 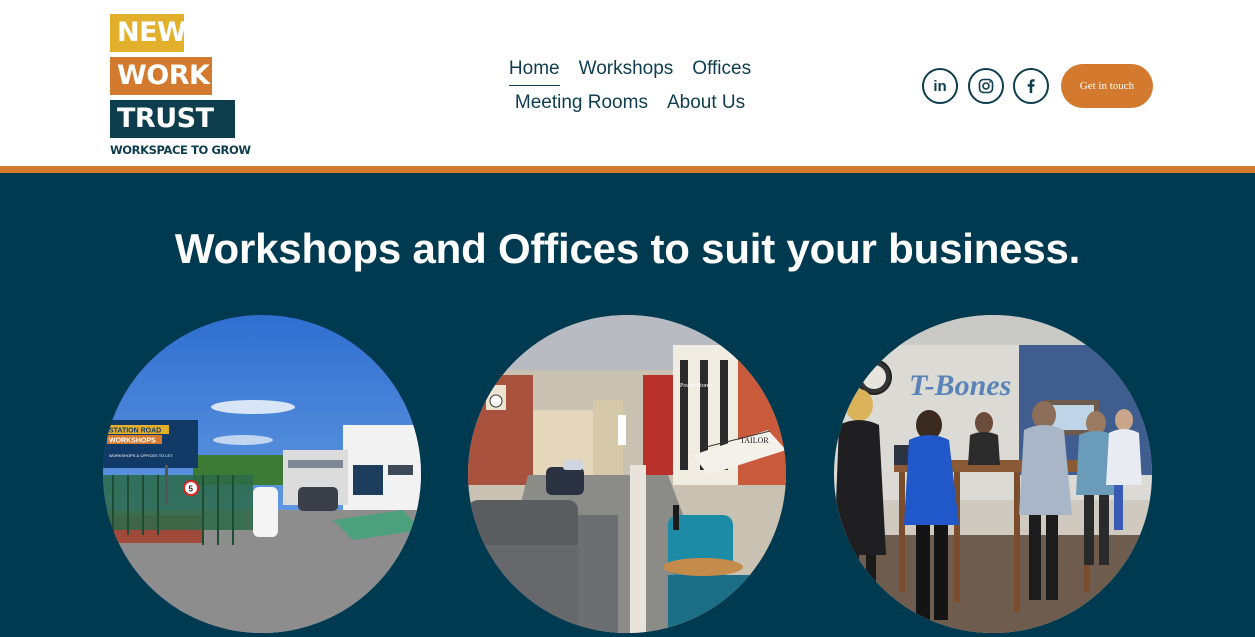 I want to click on logo-trust: TRUST, so click(x=172, y=119).